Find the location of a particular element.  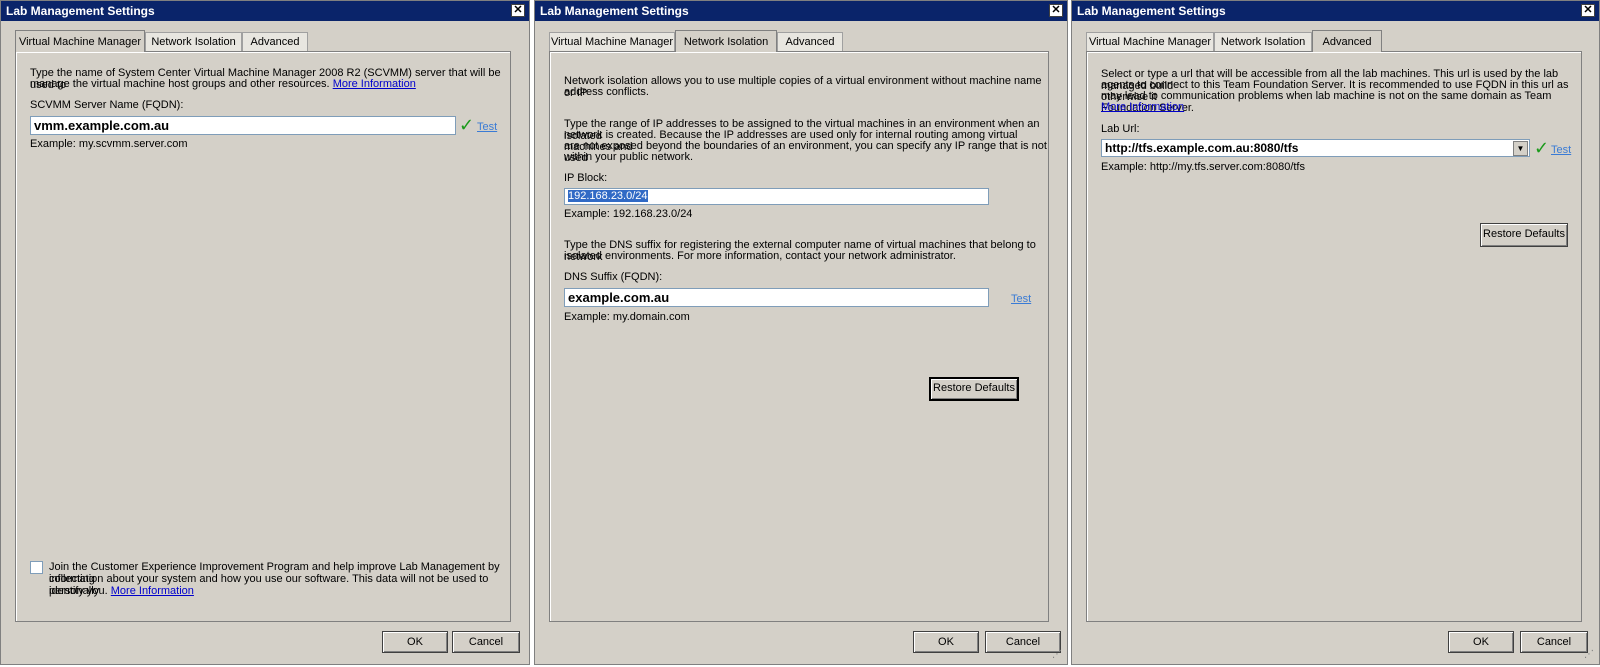

ceip-text-line-3: identify you. More Information is located at coordinates (121, 591).